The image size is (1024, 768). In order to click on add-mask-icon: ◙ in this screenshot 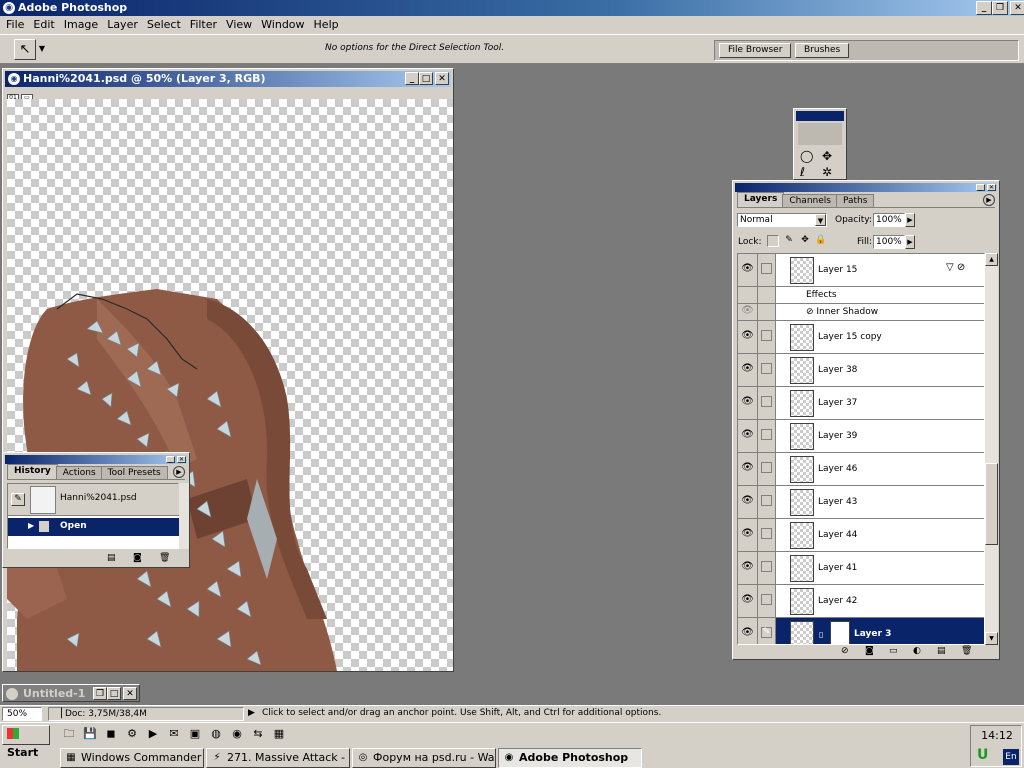, I will do `click(869, 651)`.